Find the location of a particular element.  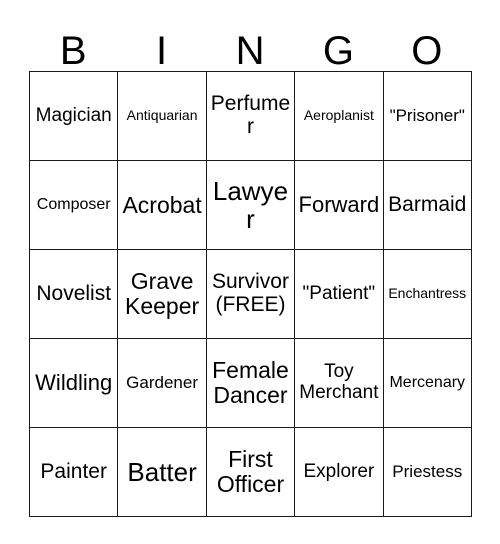

bingo-cell-label: Barmaid is located at coordinates (427, 204).